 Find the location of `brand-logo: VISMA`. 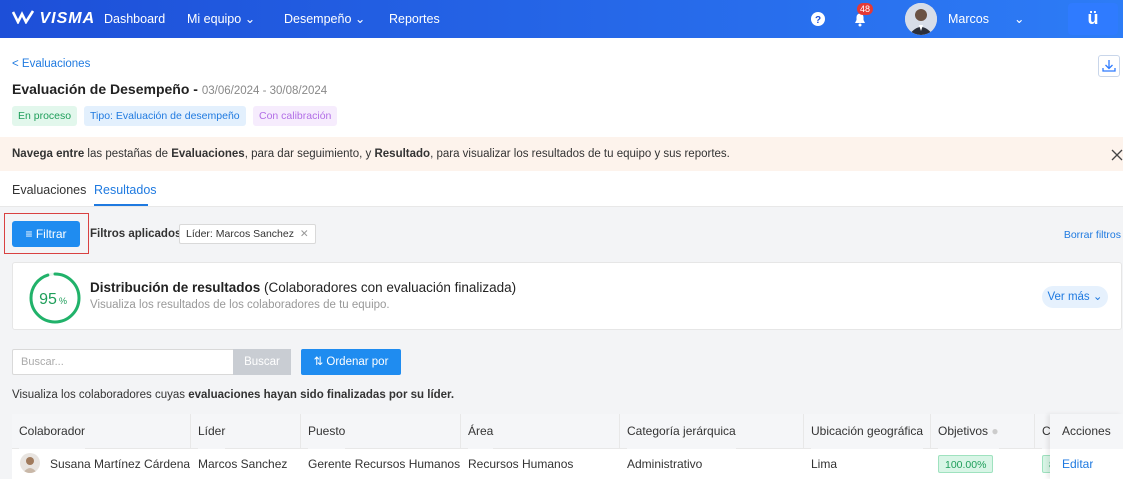

brand-logo: VISMA is located at coordinates (53, 19).